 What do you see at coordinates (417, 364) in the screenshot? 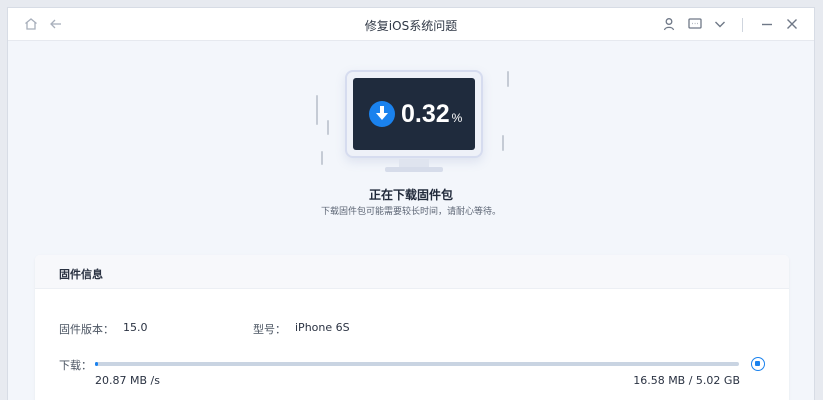
I see `download-progress-bar` at bounding box center [417, 364].